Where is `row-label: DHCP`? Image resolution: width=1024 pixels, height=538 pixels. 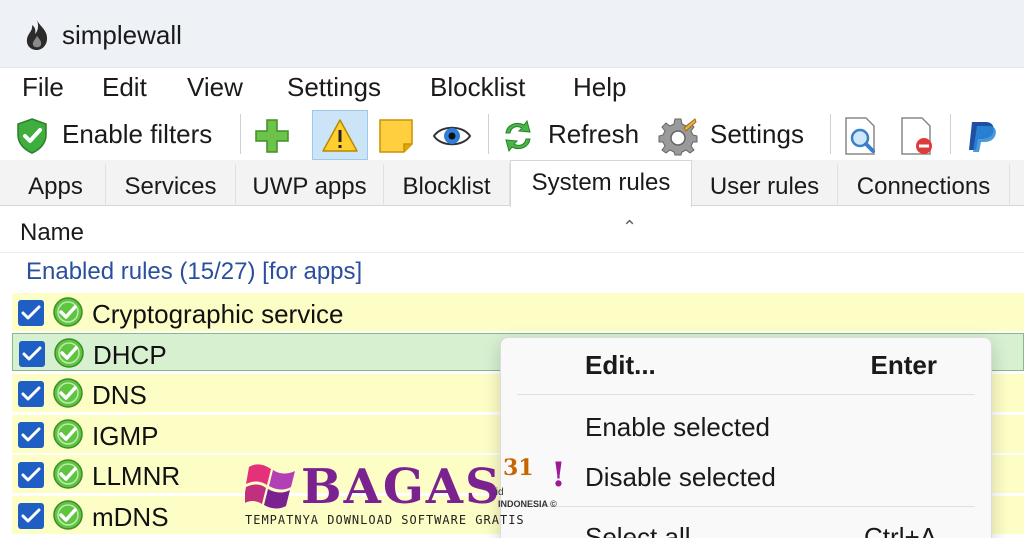 row-label: DHCP is located at coordinates (130, 355).